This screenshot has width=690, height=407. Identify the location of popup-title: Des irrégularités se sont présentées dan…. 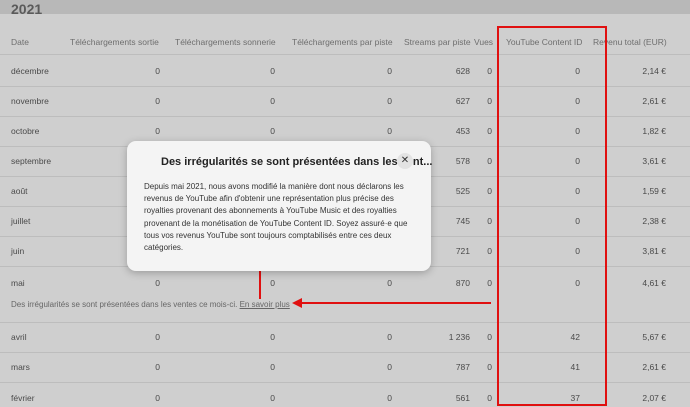
(297, 162).